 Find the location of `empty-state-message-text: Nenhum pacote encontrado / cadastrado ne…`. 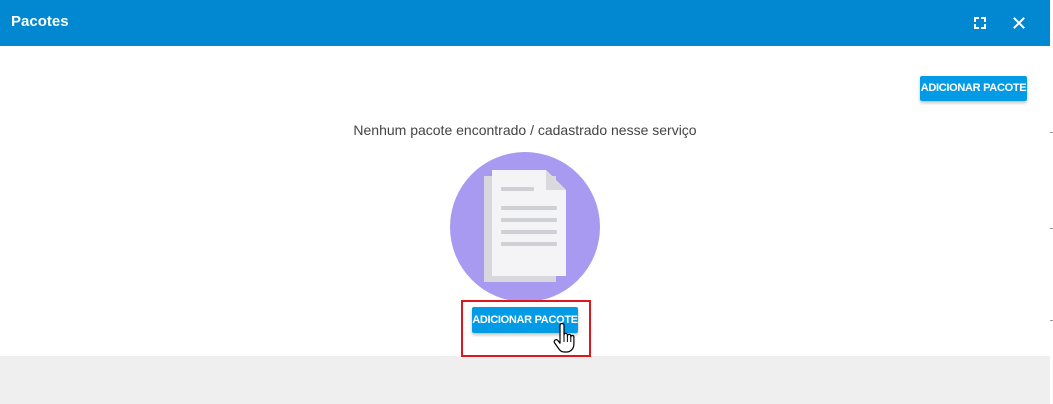

empty-state-message-text: Nenhum pacote encontrado / cadastrado ne… is located at coordinates (525, 130).